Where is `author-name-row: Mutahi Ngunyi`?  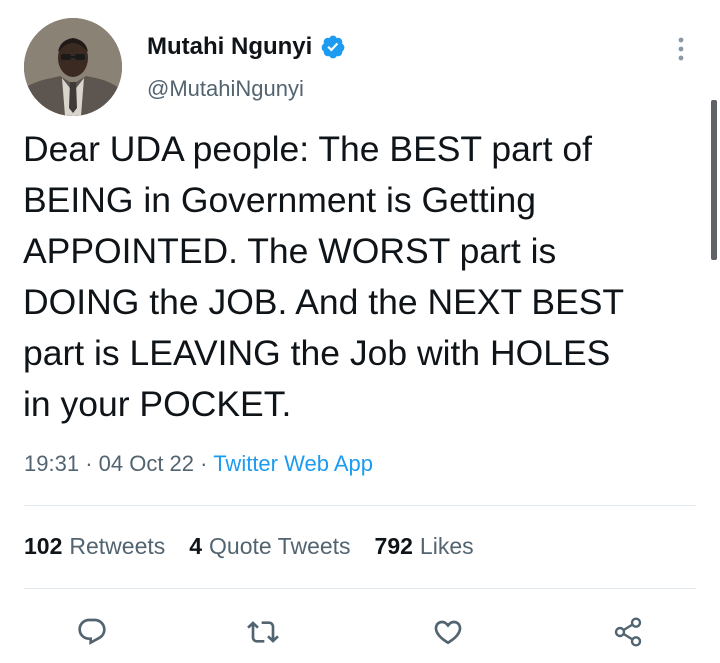
author-name-row: Mutahi Ngunyi is located at coordinates (246, 47).